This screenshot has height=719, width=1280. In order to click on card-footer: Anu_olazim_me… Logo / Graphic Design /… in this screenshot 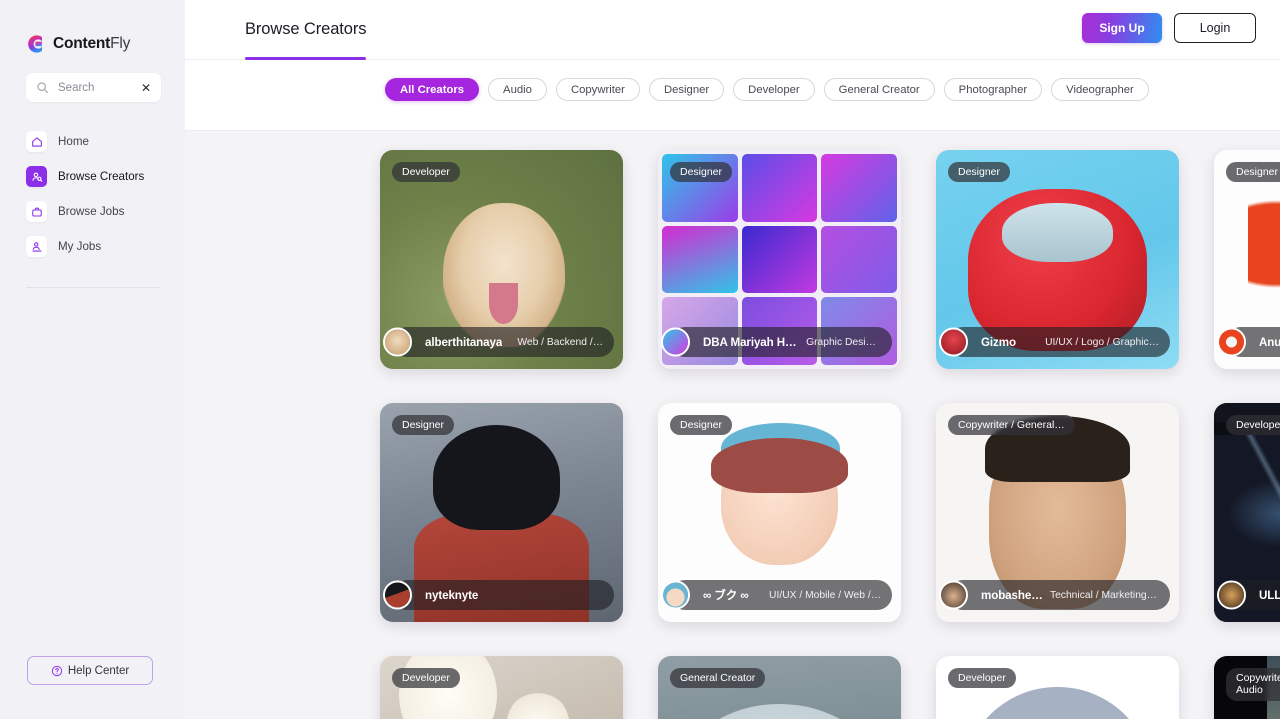, I will do `click(1248, 342)`.